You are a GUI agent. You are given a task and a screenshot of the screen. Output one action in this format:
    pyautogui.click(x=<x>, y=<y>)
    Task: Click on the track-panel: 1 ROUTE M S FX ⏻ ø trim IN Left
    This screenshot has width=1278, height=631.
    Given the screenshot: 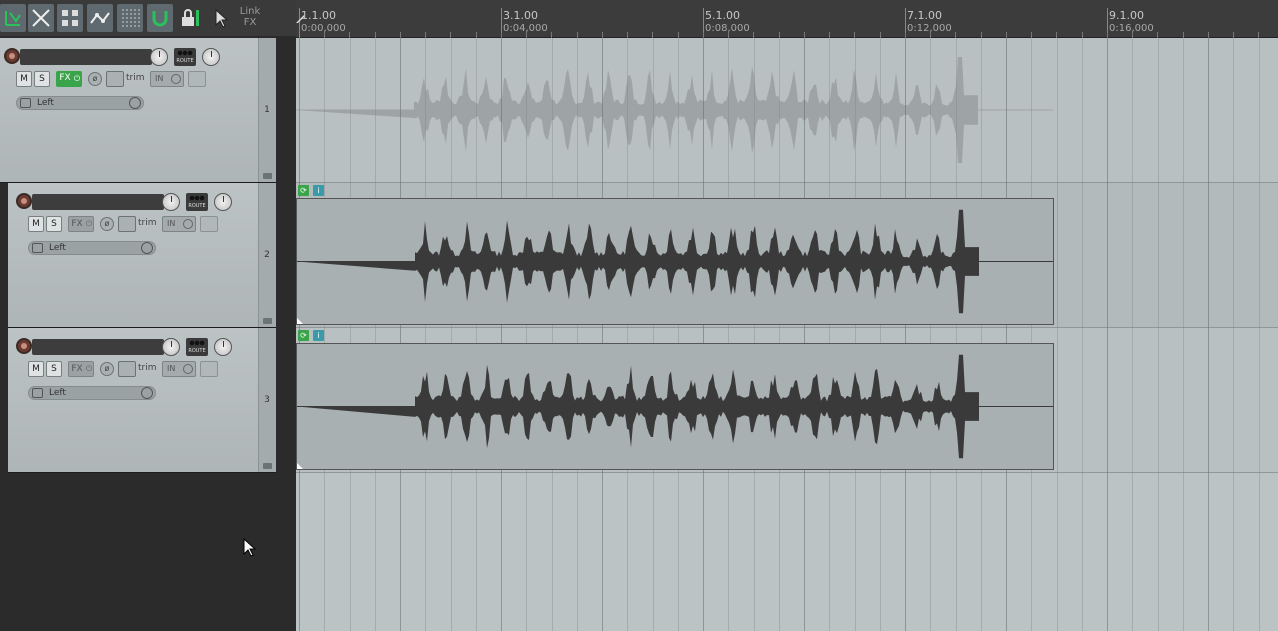 What is the action you would take?
    pyautogui.click(x=138, y=110)
    